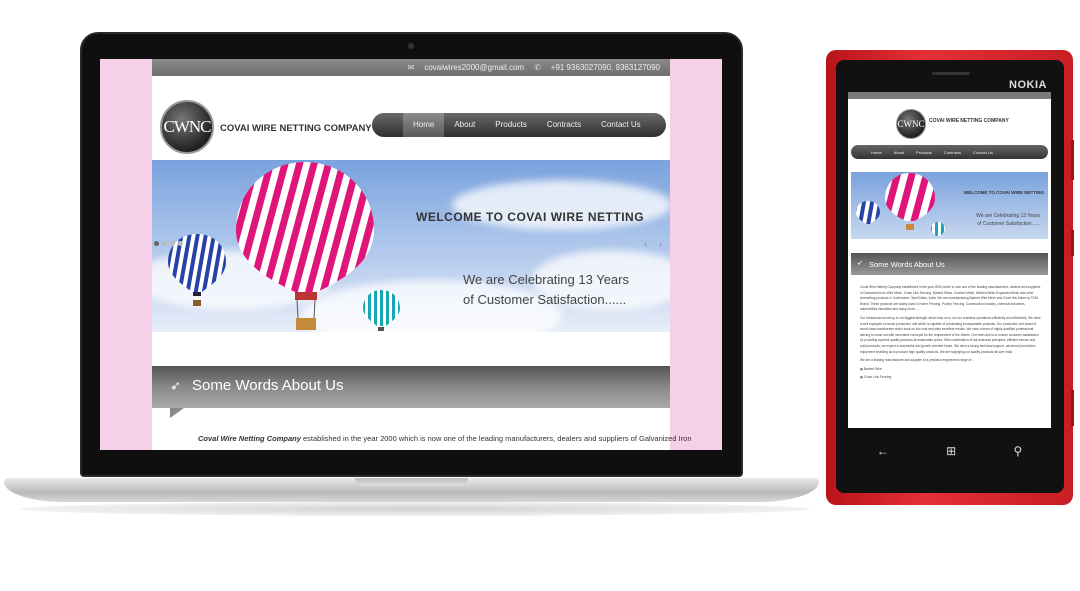 The height and width of the screenshot is (591, 1080). What do you see at coordinates (653, 244) in the screenshot?
I see `slider-arrows: ‹ ›` at bounding box center [653, 244].